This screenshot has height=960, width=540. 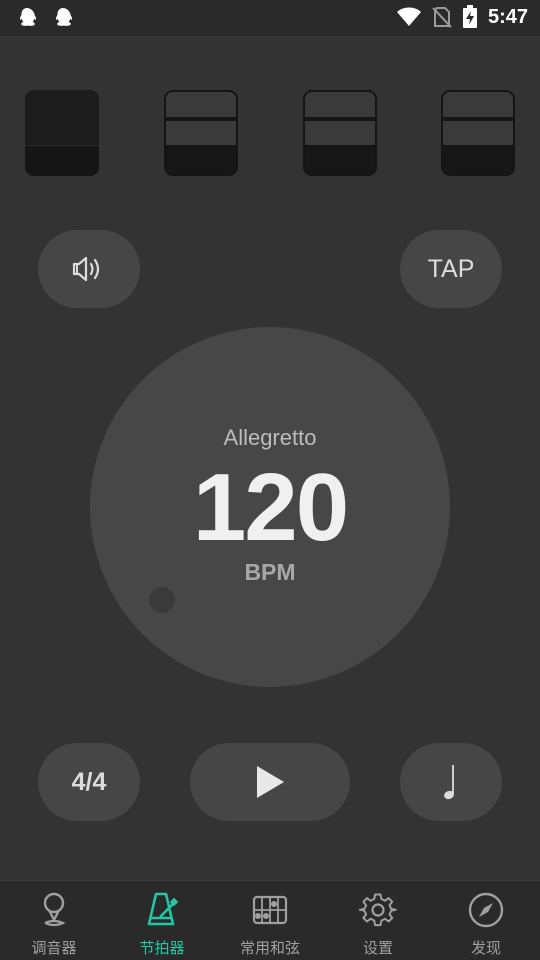 I want to click on tab-chords: 常用和弦, so click(x=270, y=920).